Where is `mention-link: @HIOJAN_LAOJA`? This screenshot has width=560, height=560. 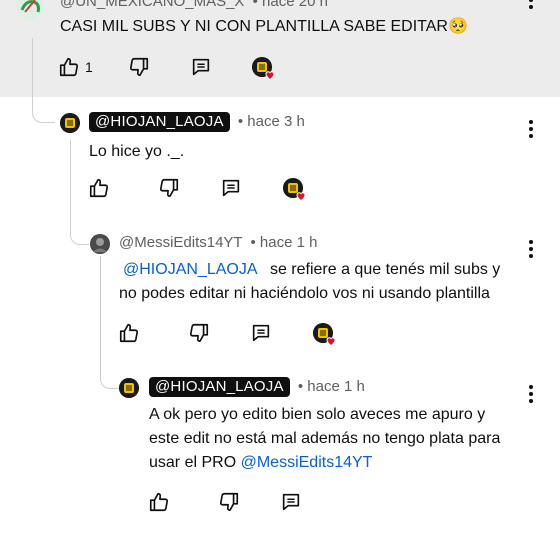 mention-link: @HIOJAN_LAOJA is located at coordinates (190, 269).